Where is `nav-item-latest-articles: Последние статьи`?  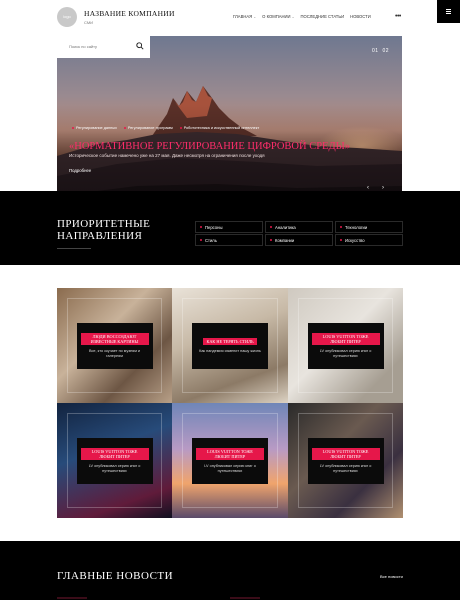
nav-item-latest-articles: Последние статьи is located at coordinates (323, 16).